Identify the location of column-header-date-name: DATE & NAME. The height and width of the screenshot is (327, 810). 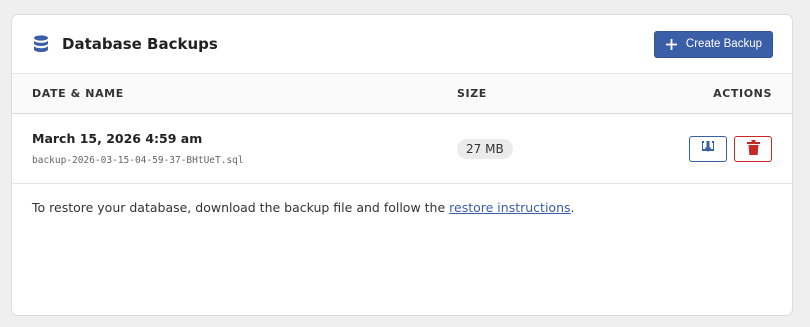
(78, 93).